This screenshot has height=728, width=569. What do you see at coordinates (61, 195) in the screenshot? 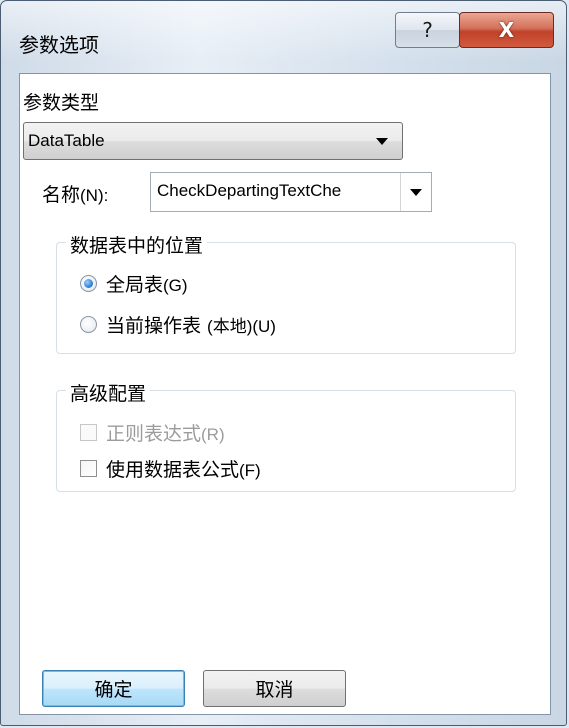
I see `name-label-text: 名称` at bounding box center [61, 195].